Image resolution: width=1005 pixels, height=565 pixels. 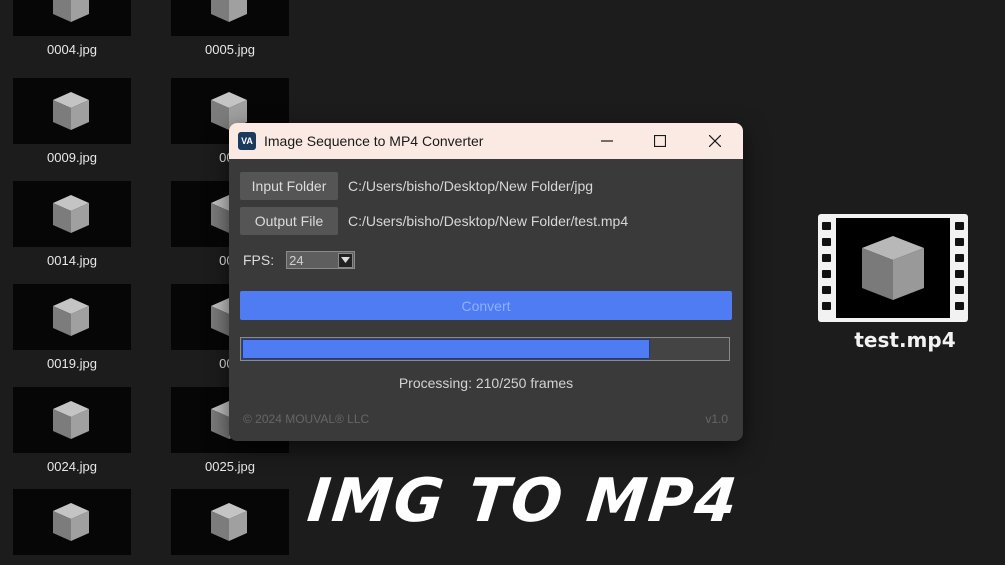 I want to click on minimize-button, so click(x=607, y=141).